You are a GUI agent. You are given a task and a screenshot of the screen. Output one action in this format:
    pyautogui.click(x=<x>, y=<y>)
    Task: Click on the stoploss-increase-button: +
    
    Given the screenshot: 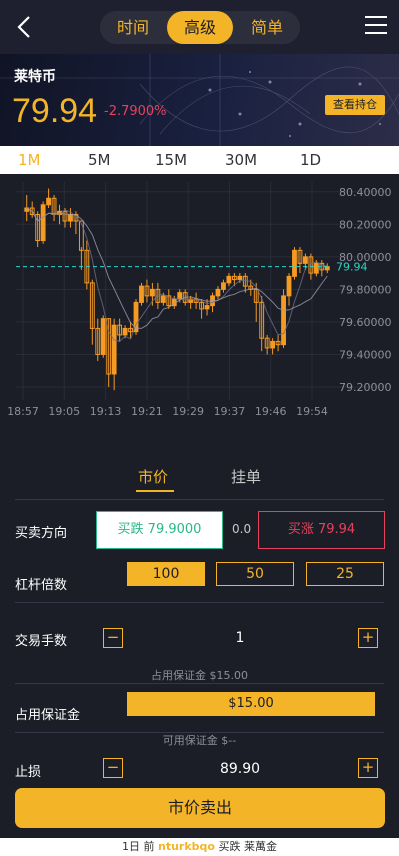 What is the action you would take?
    pyautogui.click(x=368, y=768)
    